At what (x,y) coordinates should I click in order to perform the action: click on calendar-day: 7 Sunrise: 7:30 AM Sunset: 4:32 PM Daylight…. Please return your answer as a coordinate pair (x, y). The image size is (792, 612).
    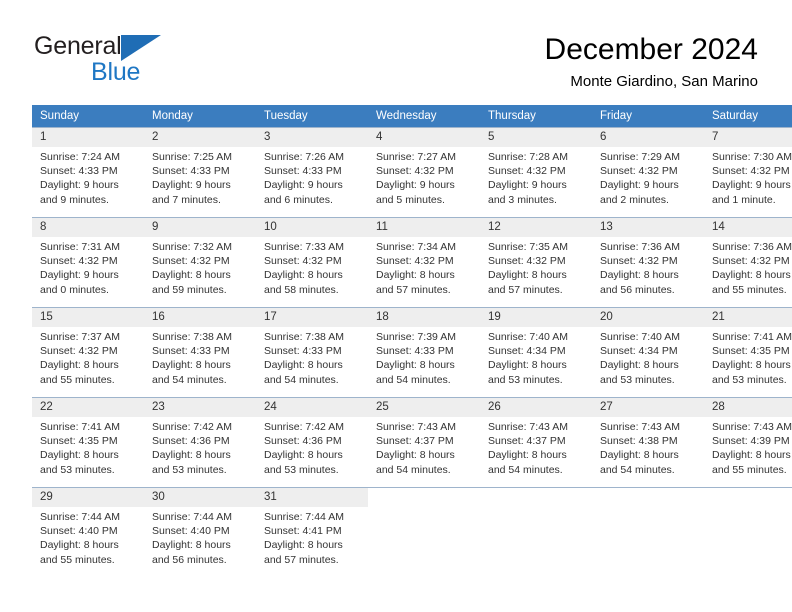
    Looking at the image, I should click on (748, 172).